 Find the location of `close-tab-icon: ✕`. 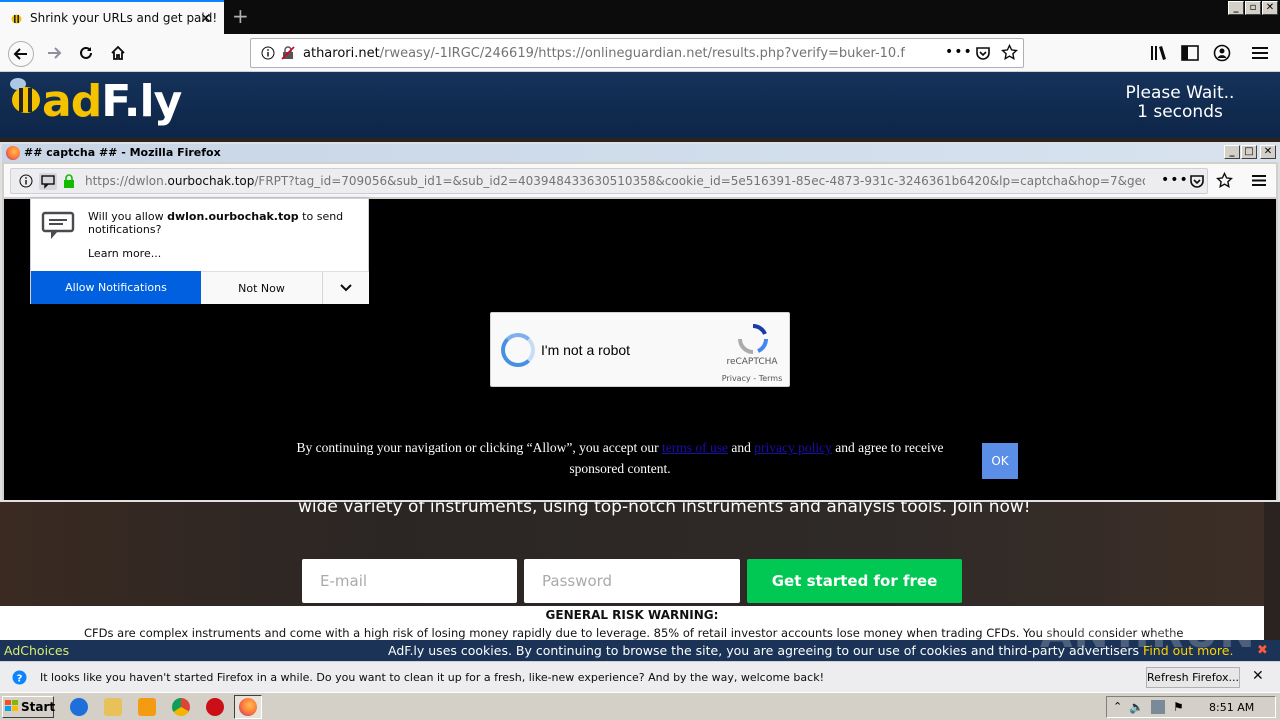

close-tab-icon: ✕ is located at coordinates (206, 19).